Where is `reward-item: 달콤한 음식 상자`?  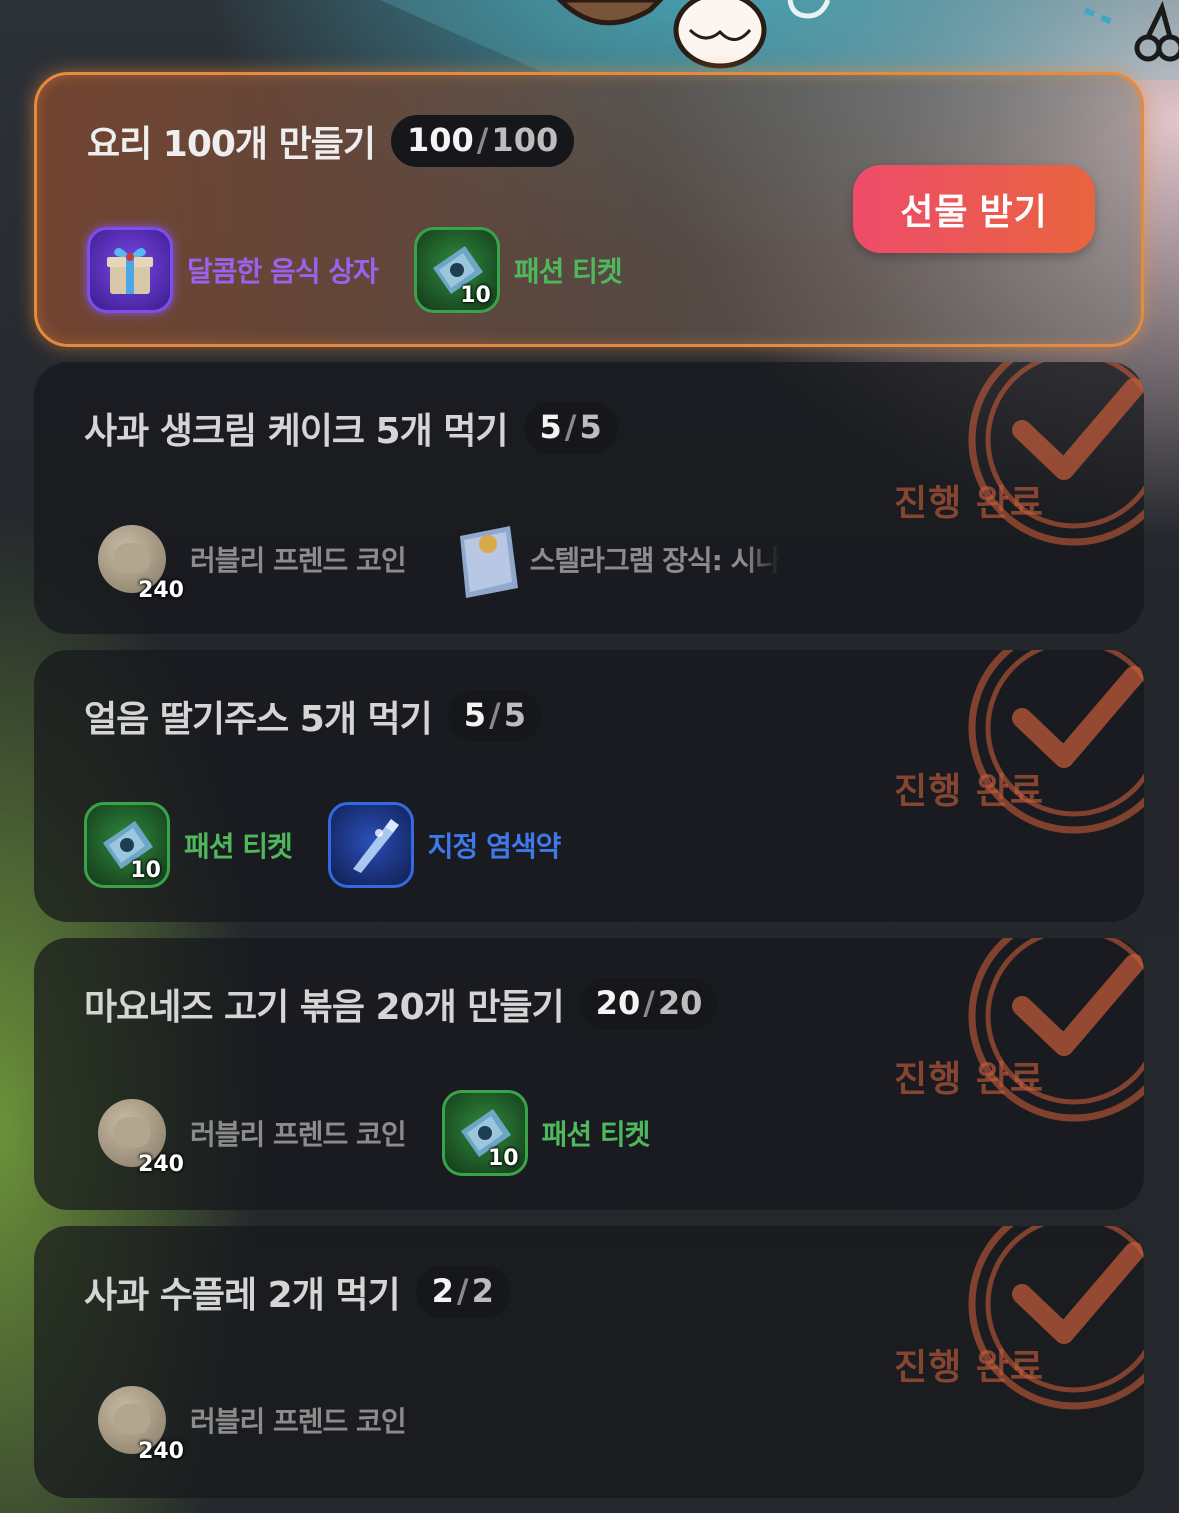
reward-item: 달콤한 음식 상자 is located at coordinates (233, 270).